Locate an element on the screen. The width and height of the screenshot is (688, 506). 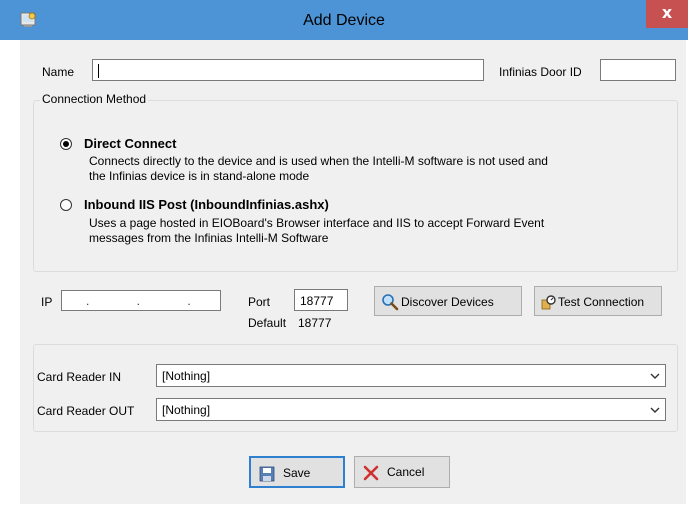
save-button: Save is located at coordinates (297, 472).